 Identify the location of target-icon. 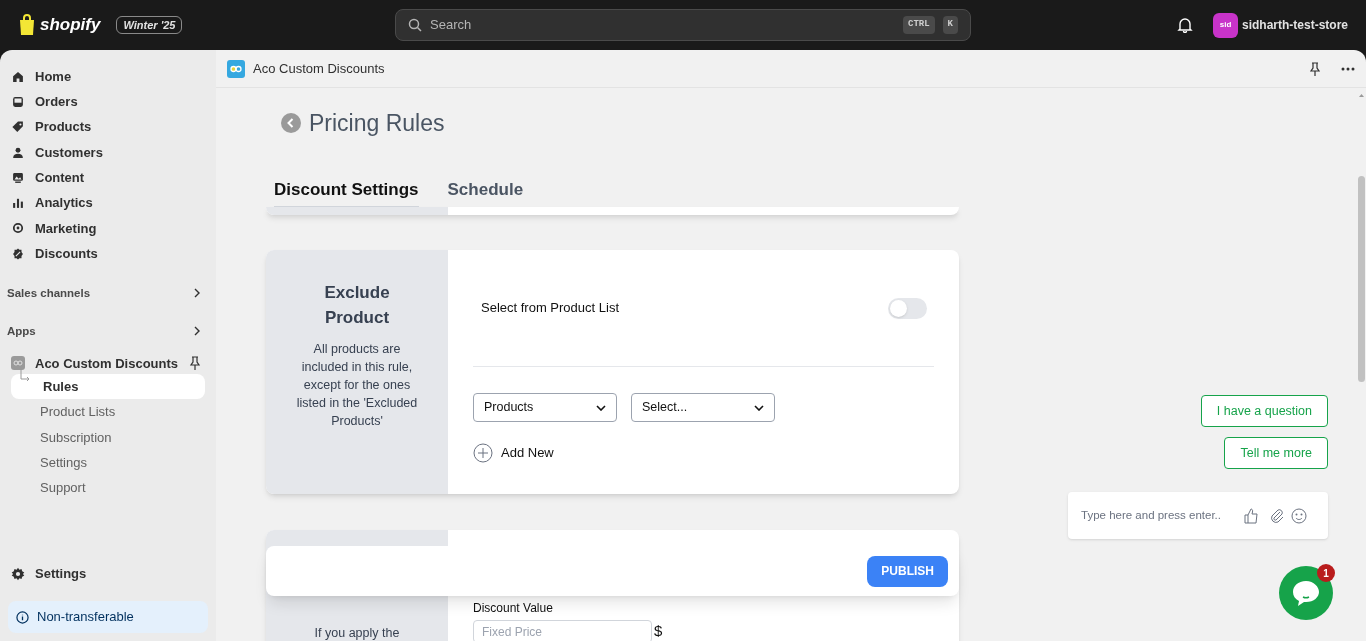
(18, 228).